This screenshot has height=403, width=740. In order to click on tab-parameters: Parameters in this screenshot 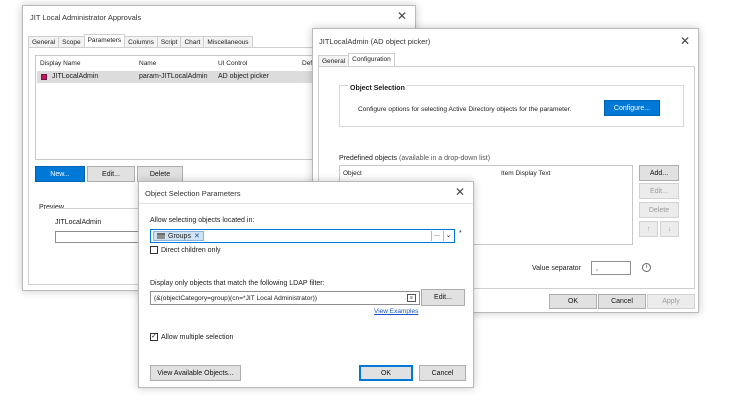, I will do `click(104, 40)`.